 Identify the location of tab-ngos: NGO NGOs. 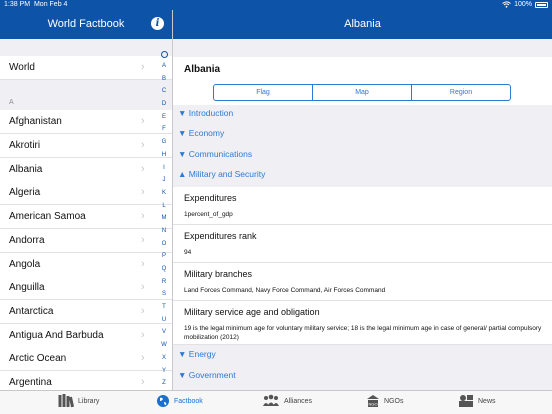
(384, 401).